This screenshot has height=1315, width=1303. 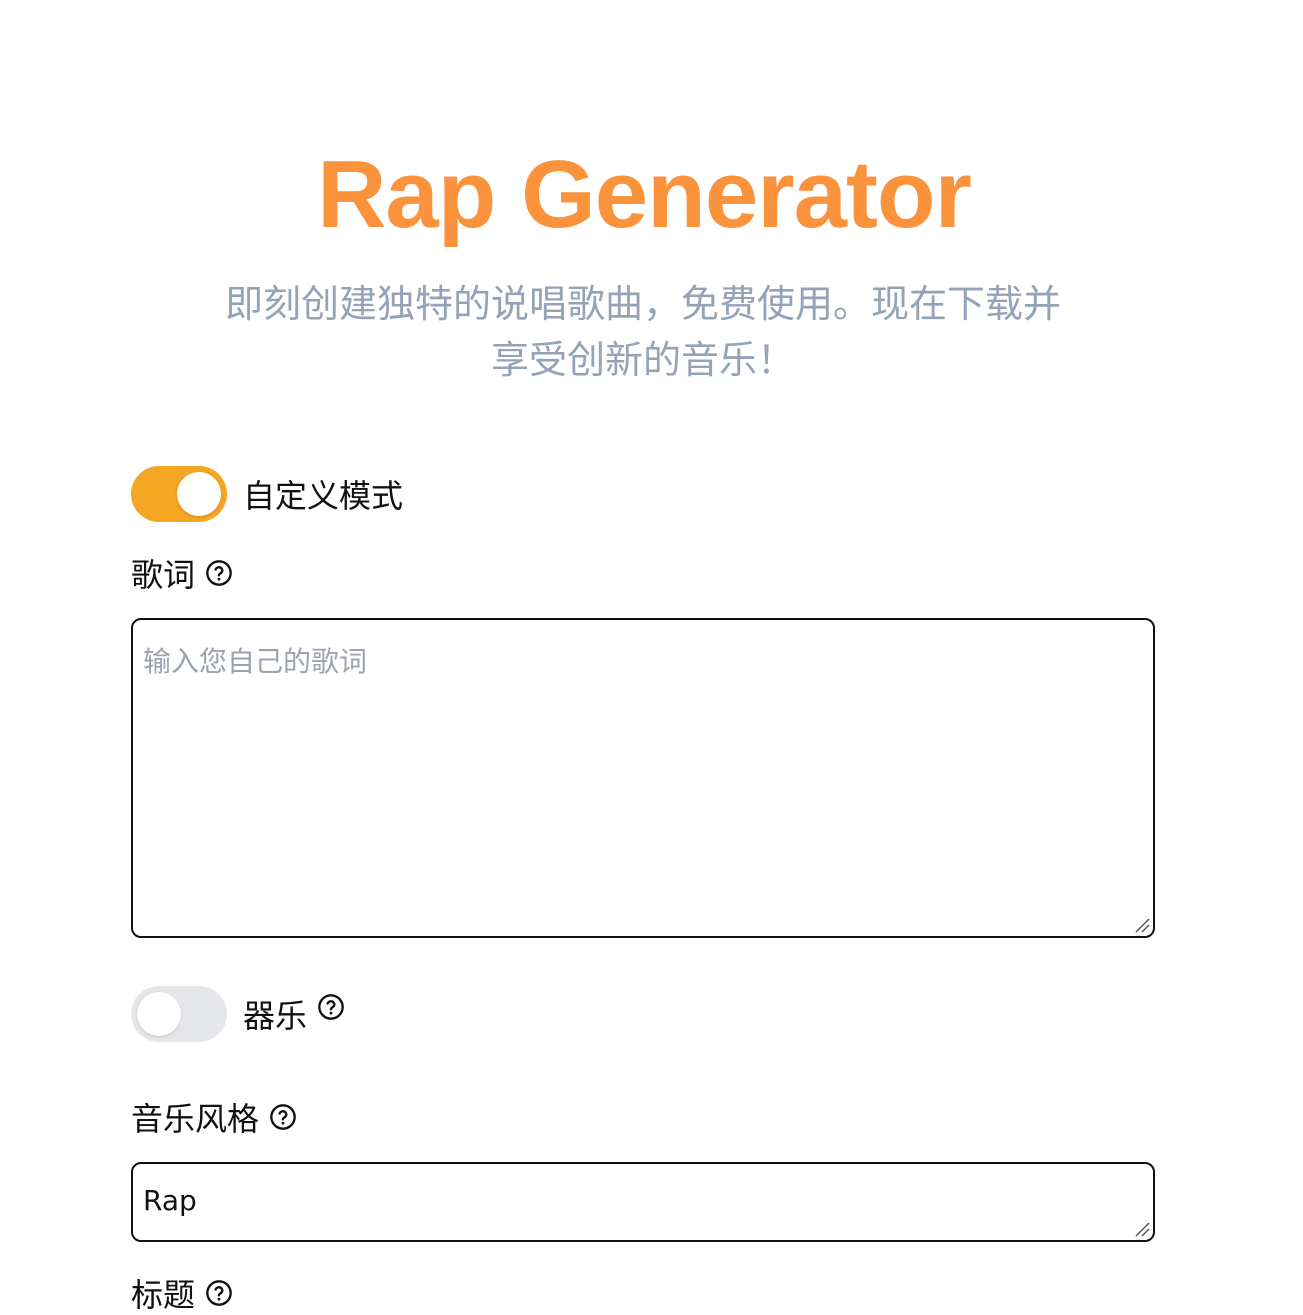 I want to click on instrumental-label: 器乐, so click(x=294, y=1014).